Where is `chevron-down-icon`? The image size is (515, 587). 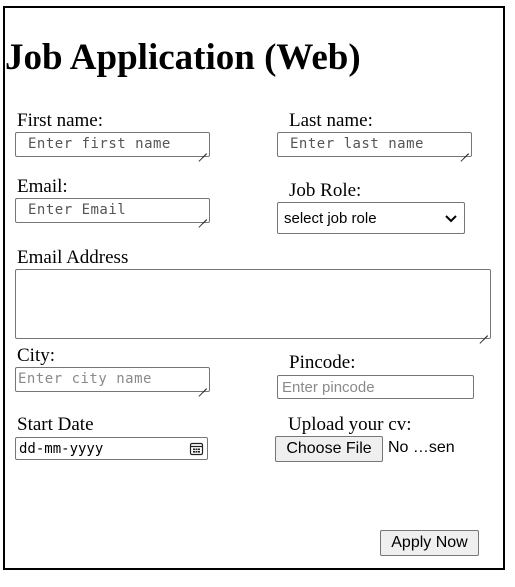
chevron-down-icon is located at coordinates (451, 219).